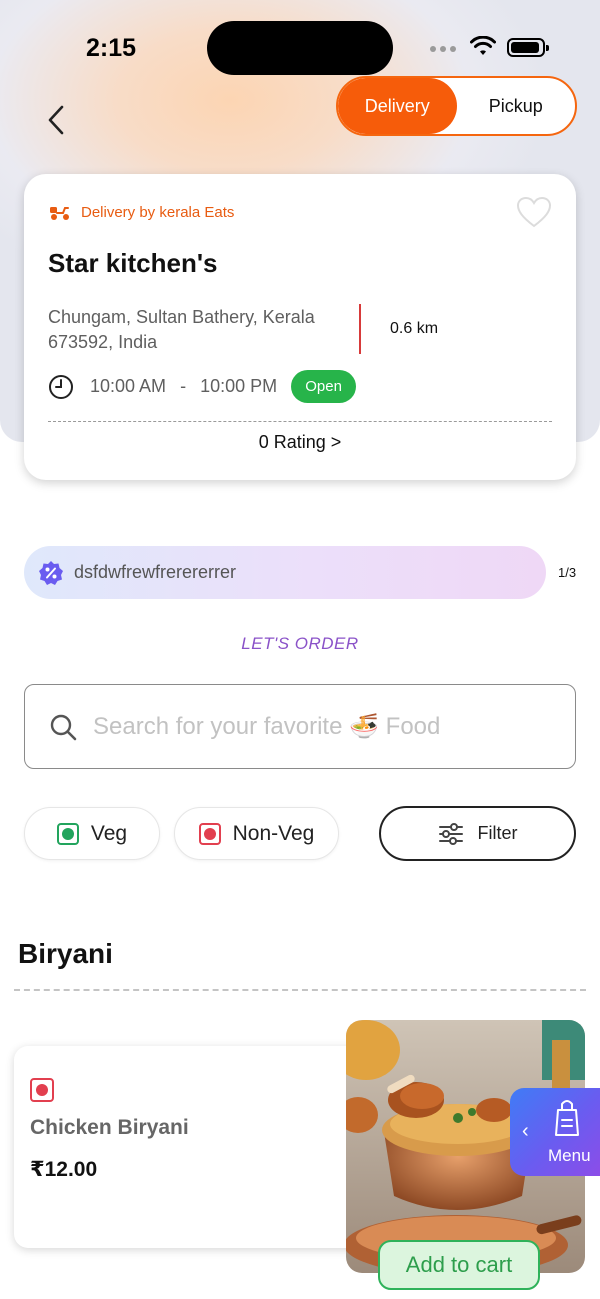 This screenshot has height=1299, width=600. What do you see at coordinates (324, 386) in the screenshot?
I see `status-badge: Open` at bounding box center [324, 386].